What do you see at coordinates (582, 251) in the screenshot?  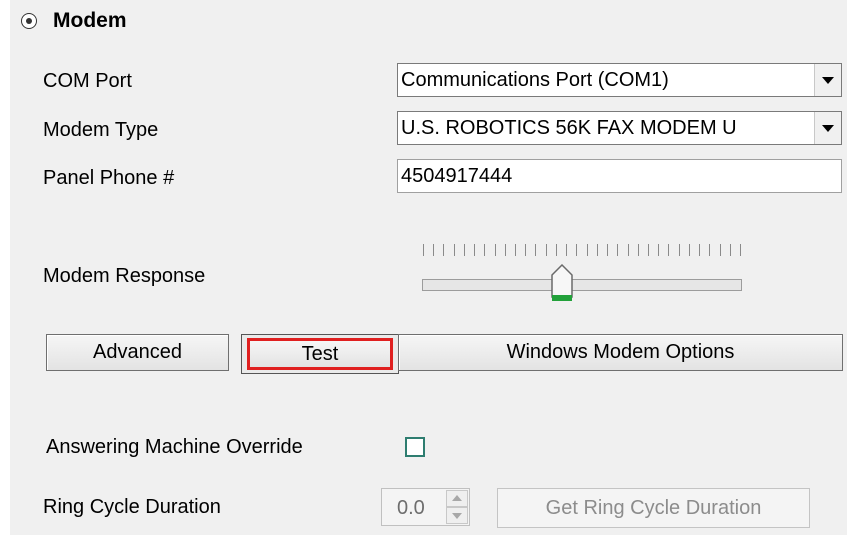 I see `slider-ticks` at bounding box center [582, 251].